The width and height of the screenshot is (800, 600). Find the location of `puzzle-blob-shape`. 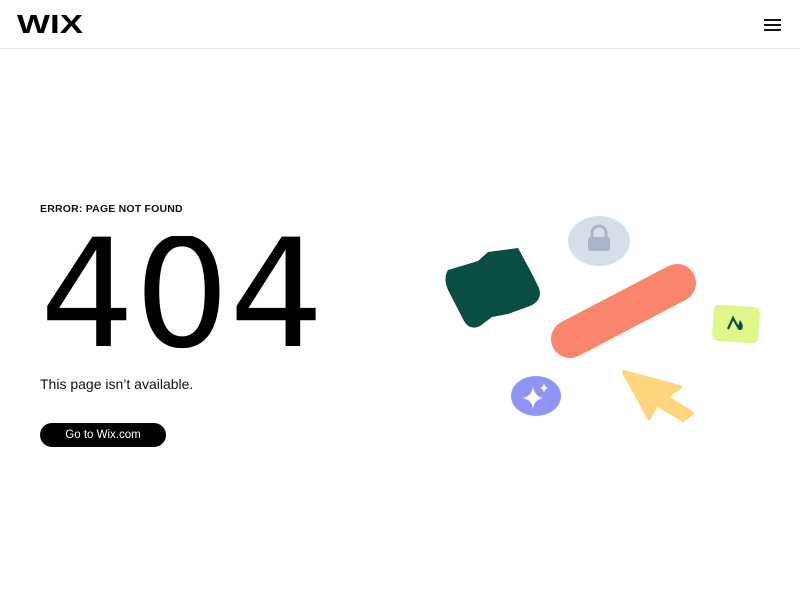

puzzle-blob-shape is located at coordinates (492, 288).